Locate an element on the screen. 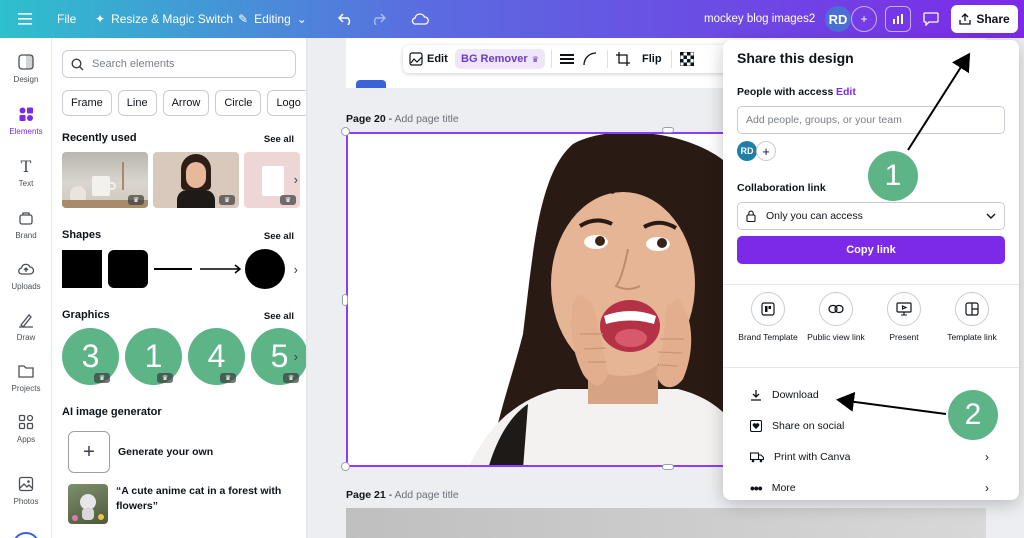 The image size is (1024, 538). step-badge-2: 2 is located at coordinates (973, 415).